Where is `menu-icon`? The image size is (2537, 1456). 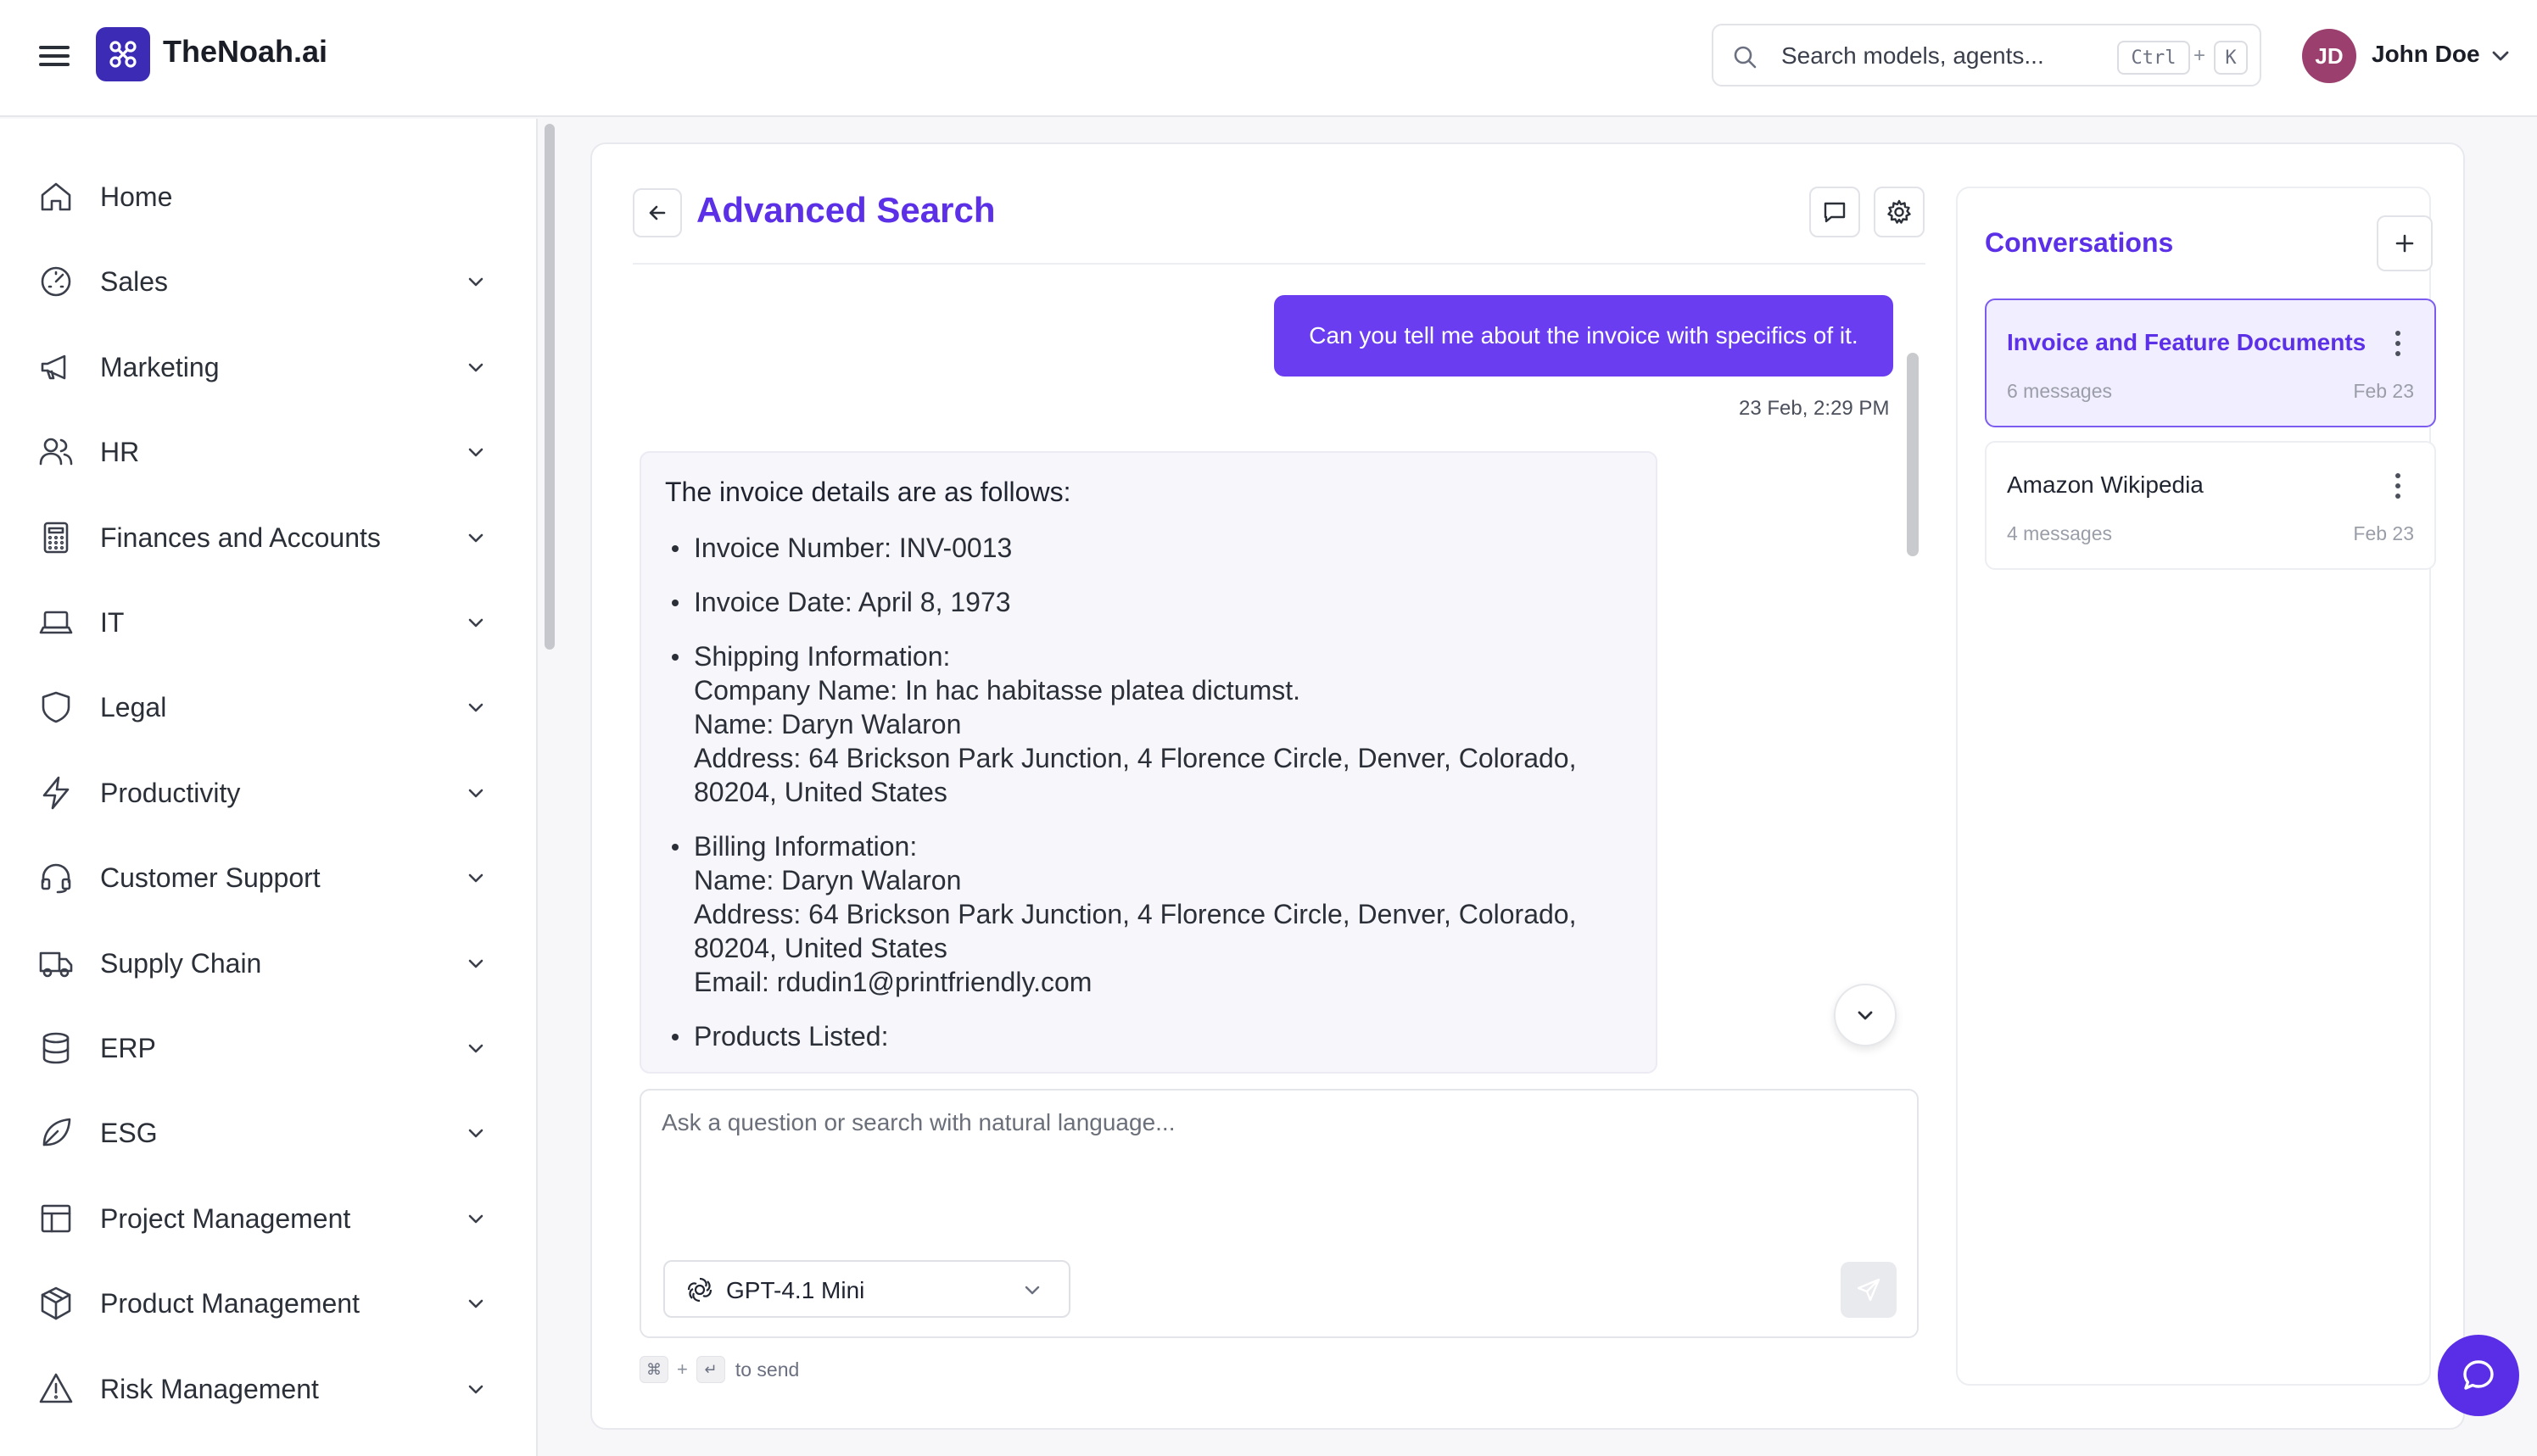
menu-icon is located at coordinates (54, 56).